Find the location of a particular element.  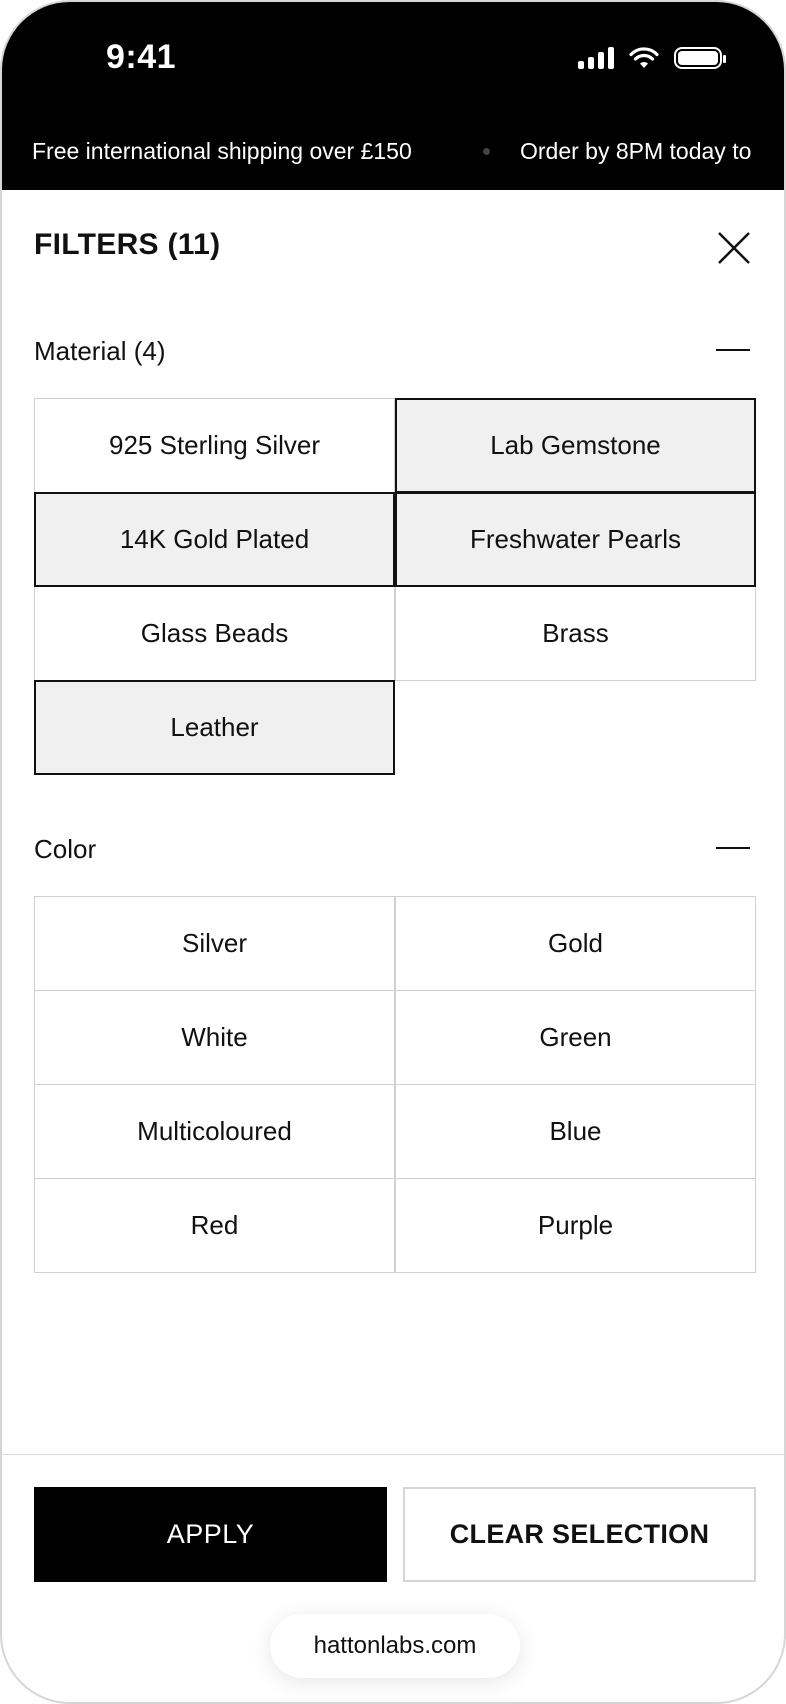

announcement-message: Order by 8PM today to is located at coordinates (636, 151).